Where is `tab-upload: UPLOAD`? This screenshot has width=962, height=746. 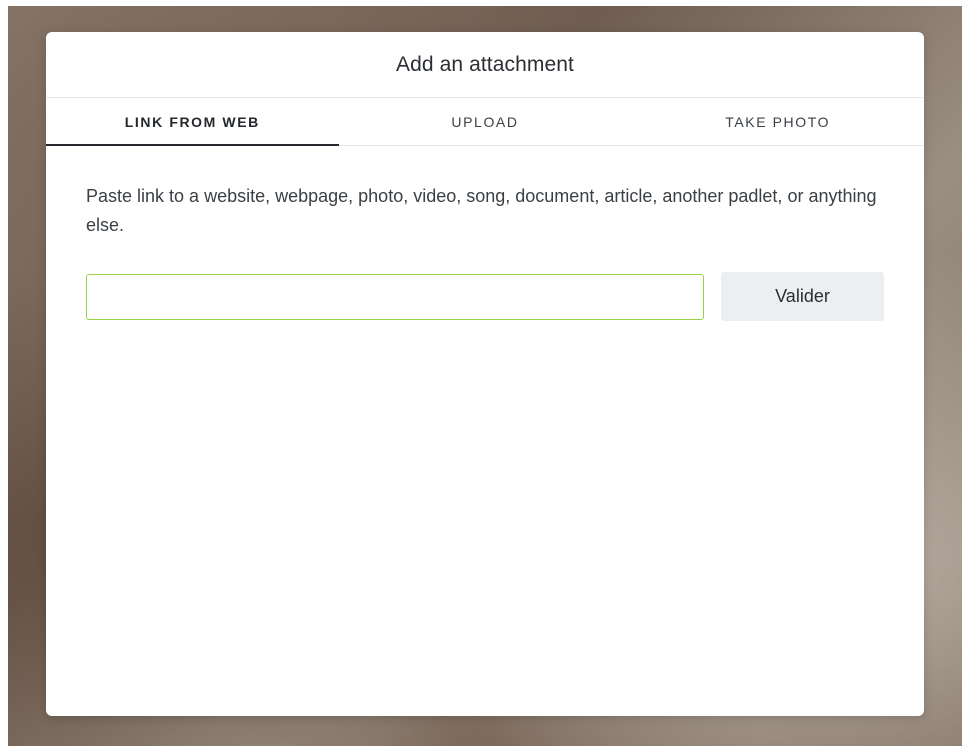
tab-upload: UPLOAD is located at coordinates (485, 121).